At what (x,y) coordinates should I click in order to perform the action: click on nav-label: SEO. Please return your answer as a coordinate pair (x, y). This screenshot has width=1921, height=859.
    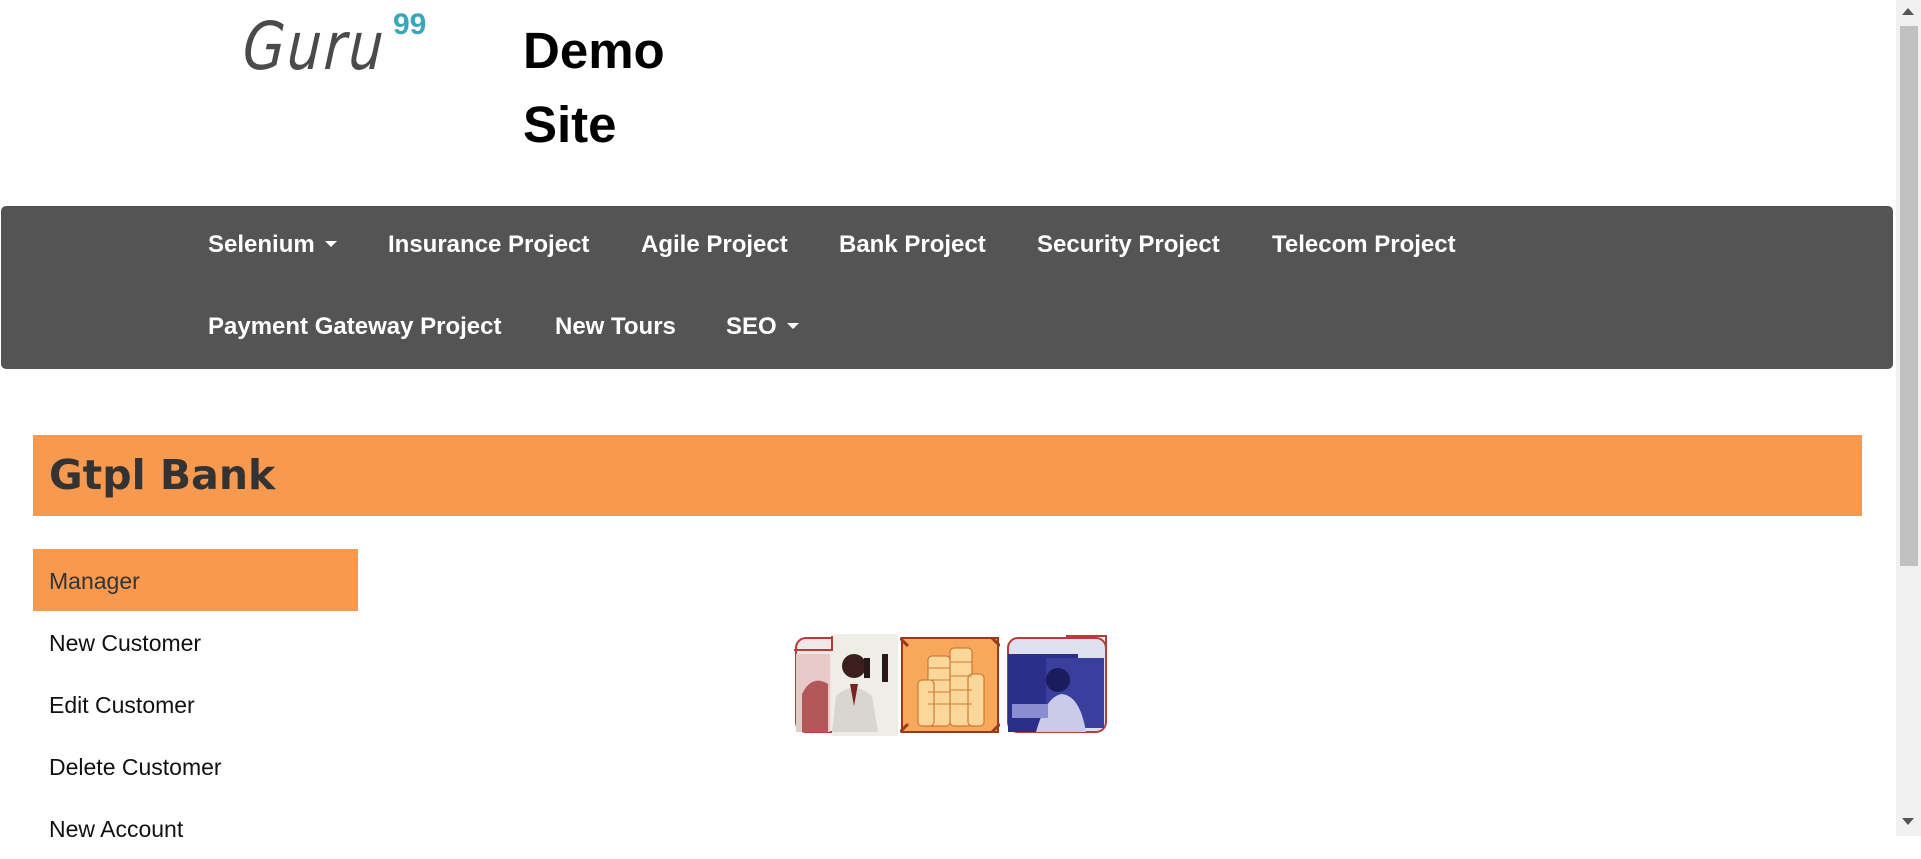
    Looking at the image, I should click on (751, 326).